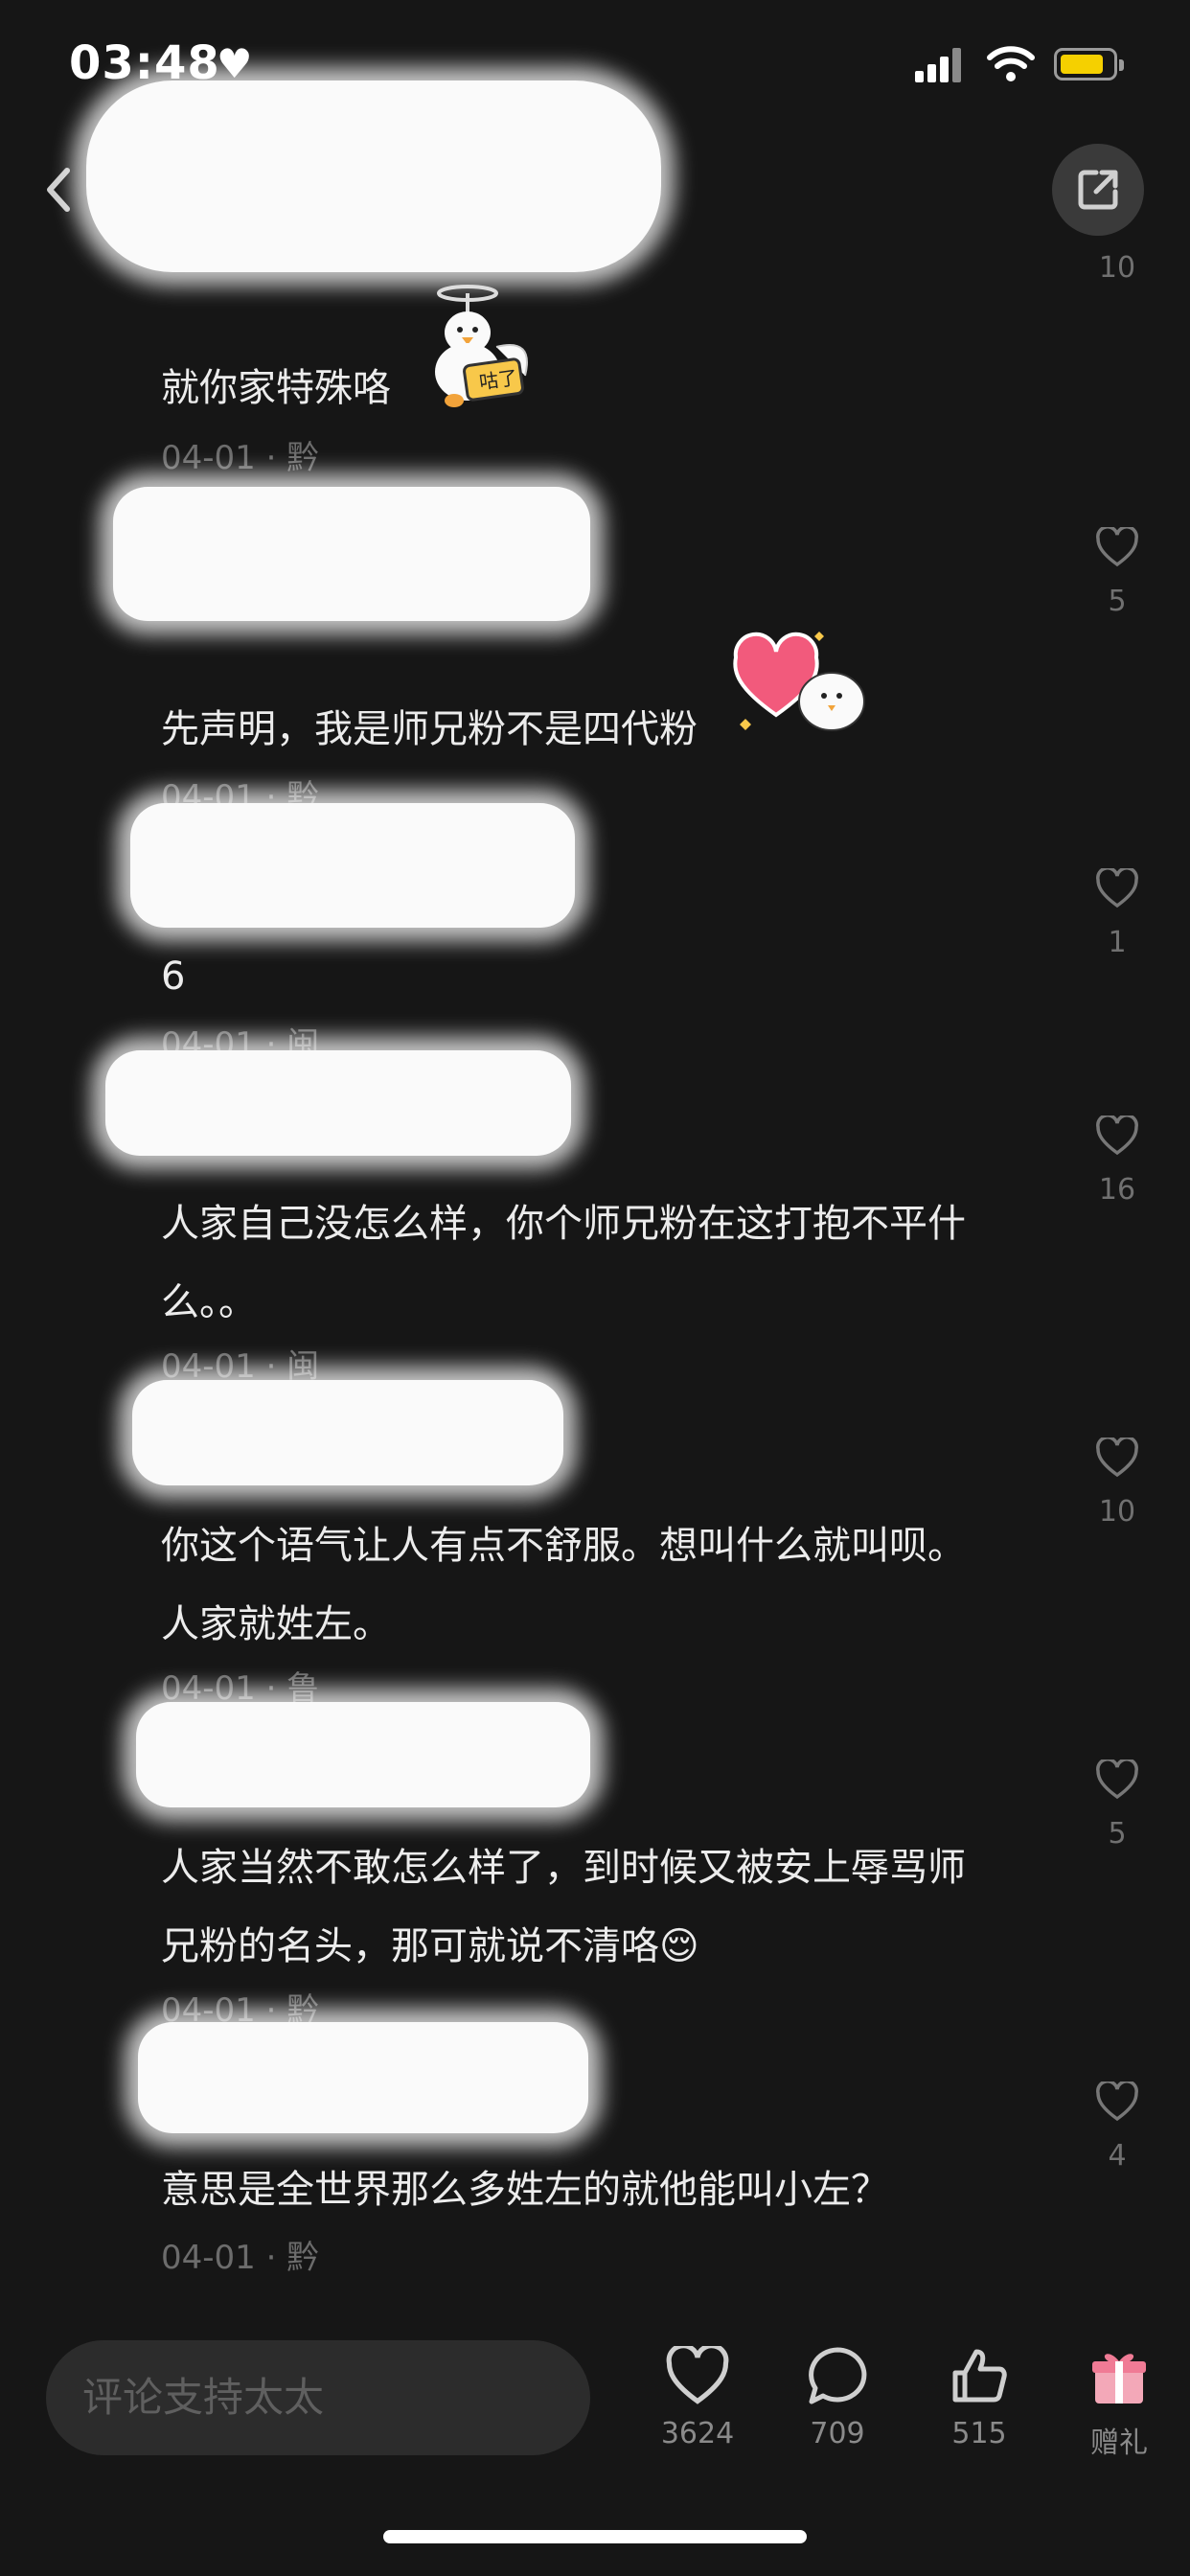 The image size is (1190, 2576). Describe the element at coordinates (1118, 1483) in the screenshot. I see `like-button: 10` at that location.